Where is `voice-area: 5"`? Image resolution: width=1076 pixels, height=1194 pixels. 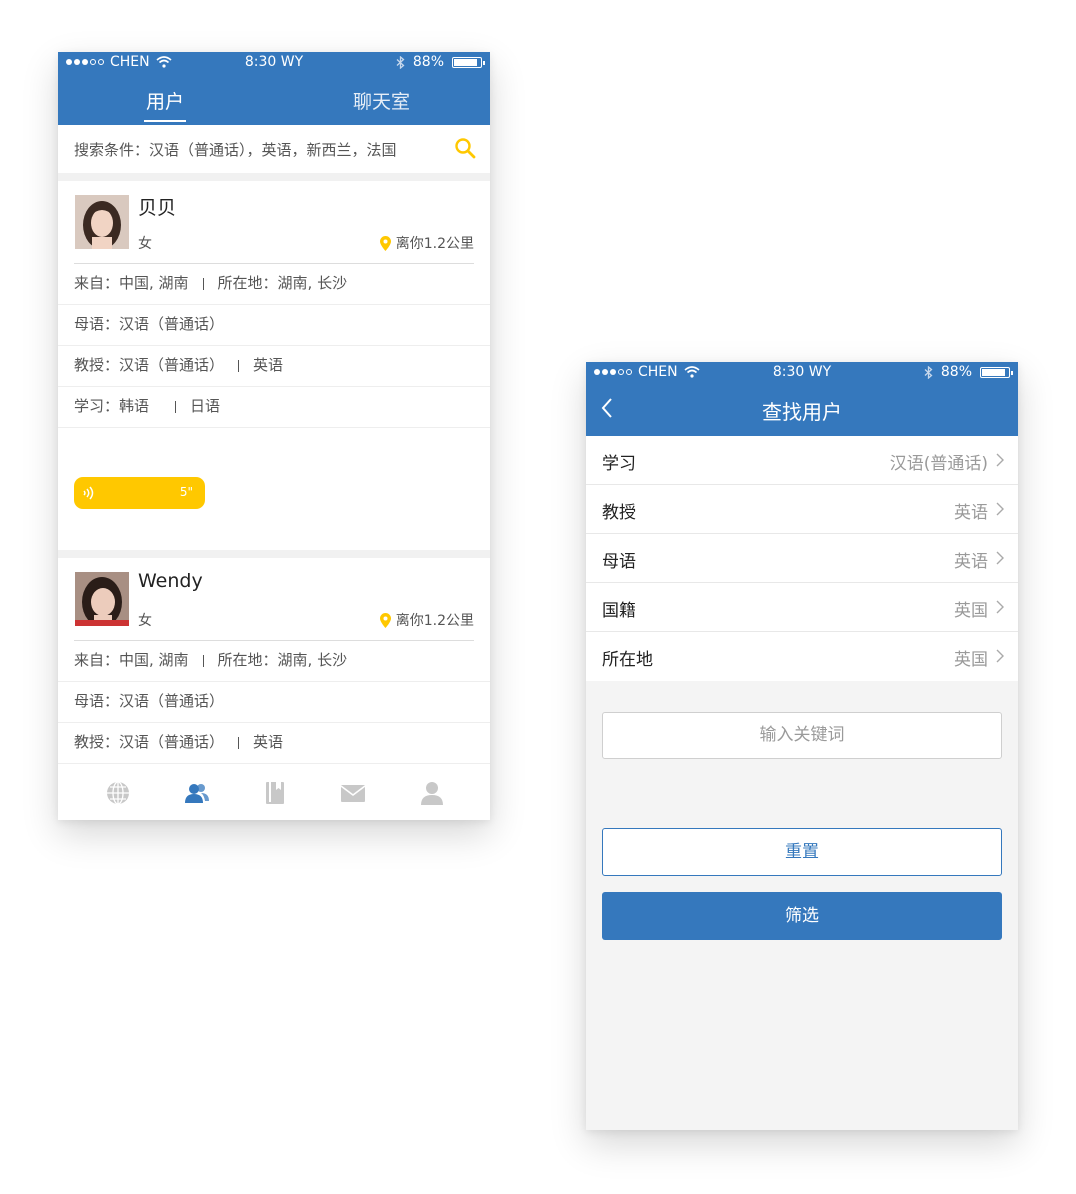
voice-area: 5" is located at coordinates (274, 489).